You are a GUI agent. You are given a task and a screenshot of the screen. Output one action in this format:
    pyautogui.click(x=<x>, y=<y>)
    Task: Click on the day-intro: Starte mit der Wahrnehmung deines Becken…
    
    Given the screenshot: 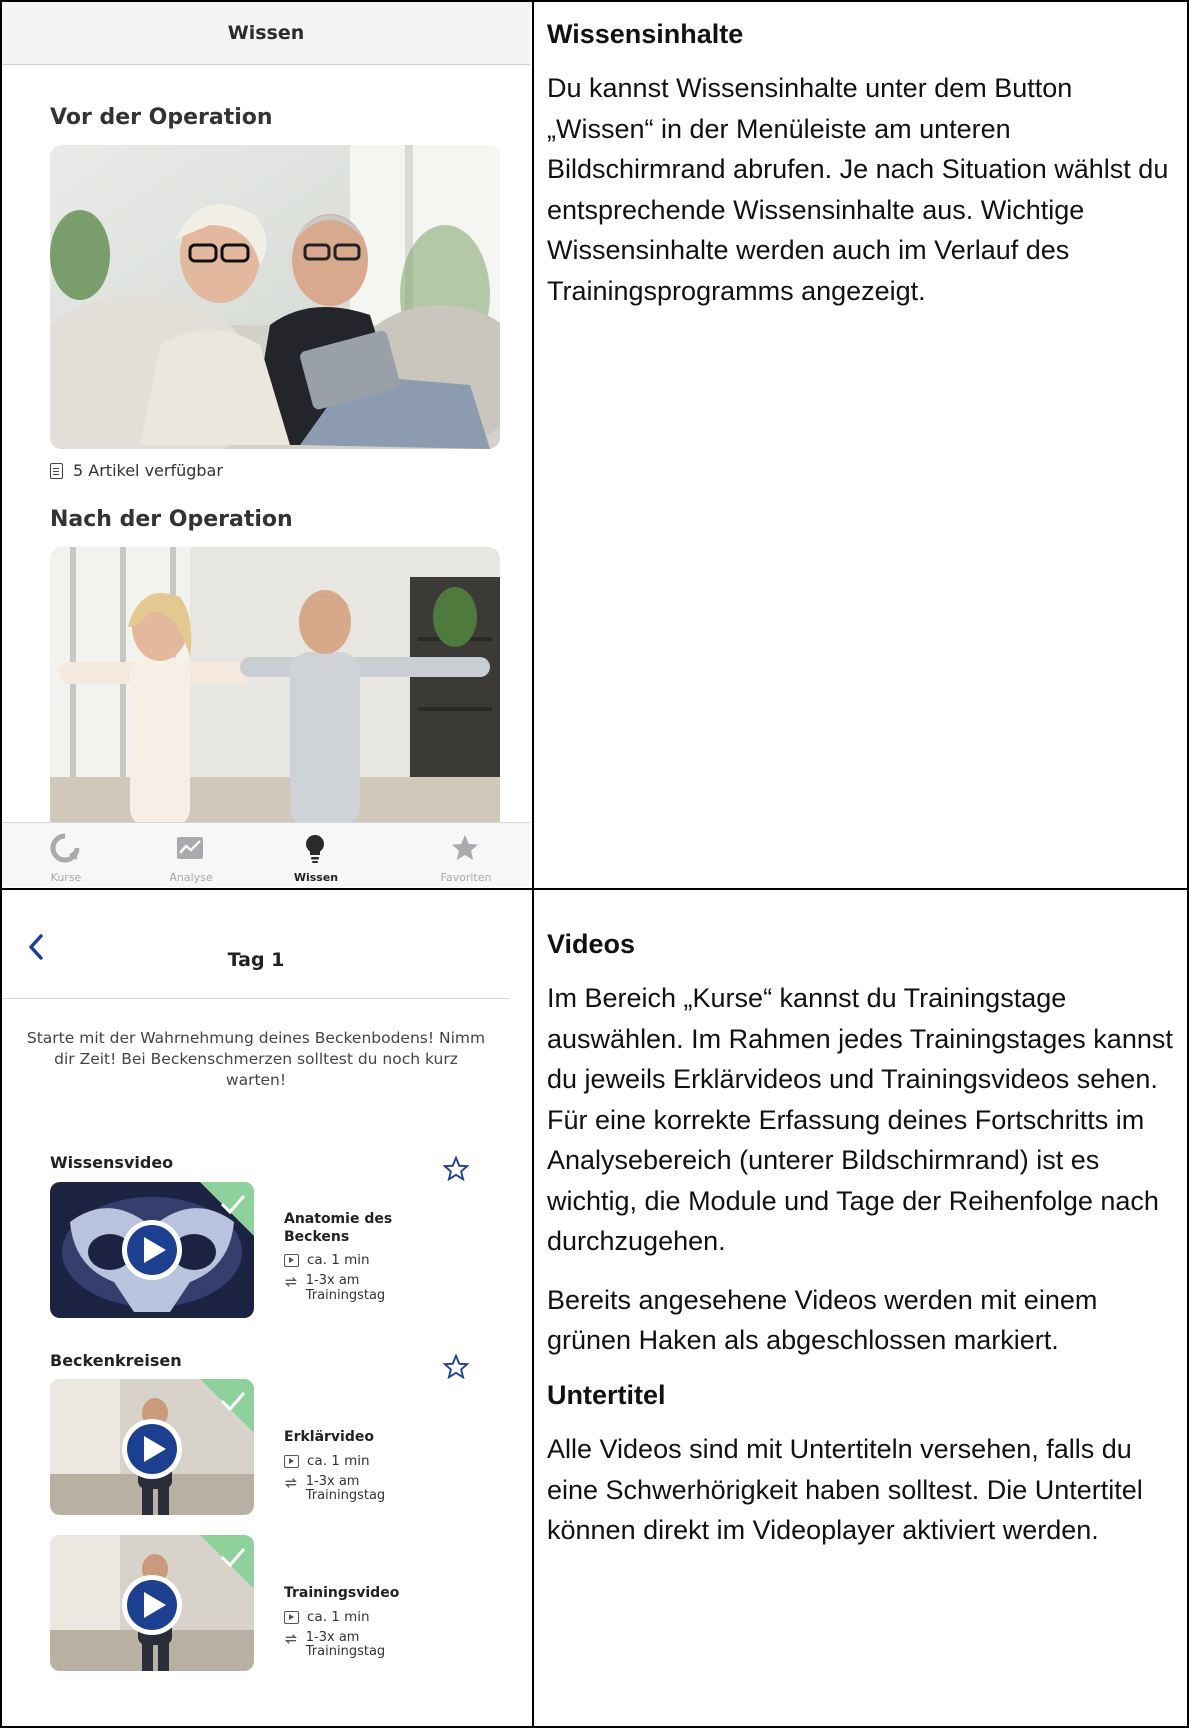 What is the action you would take?
    pyautogui.click(x=256, y=1059)
    